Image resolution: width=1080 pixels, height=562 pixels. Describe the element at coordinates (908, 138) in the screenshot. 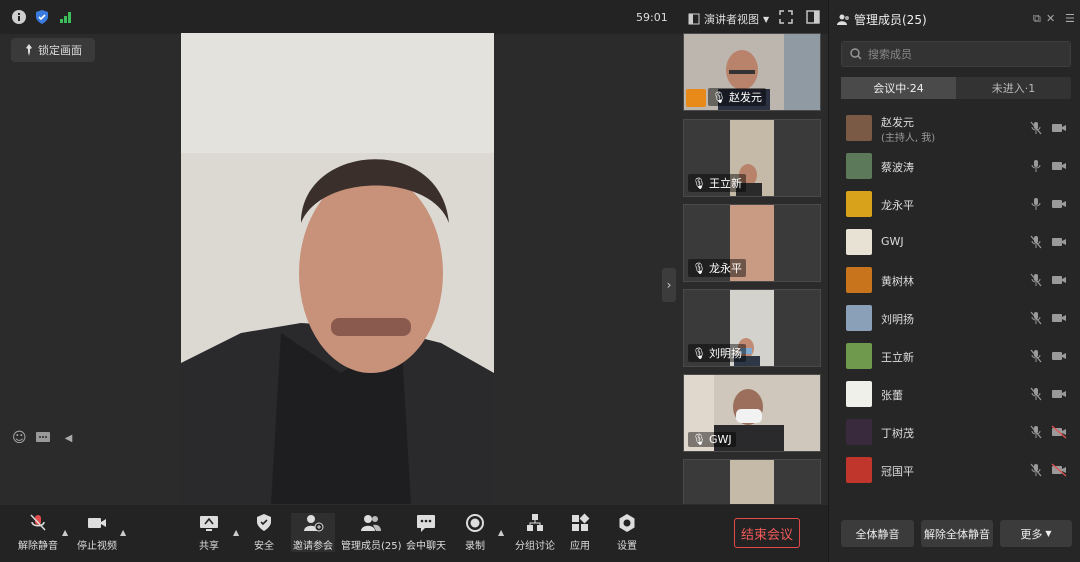

I see `member-role: (主持人, 我)` at that location.